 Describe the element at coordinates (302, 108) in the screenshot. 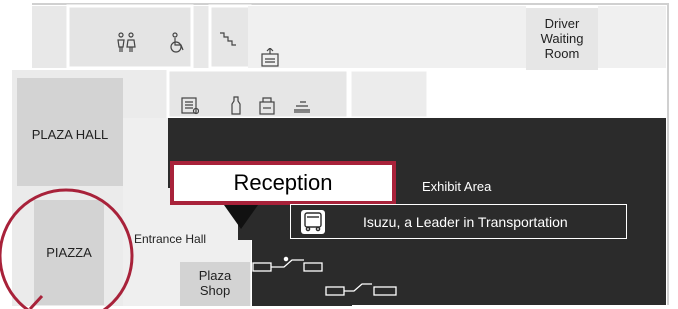

I see `luggage-icon` at that location.